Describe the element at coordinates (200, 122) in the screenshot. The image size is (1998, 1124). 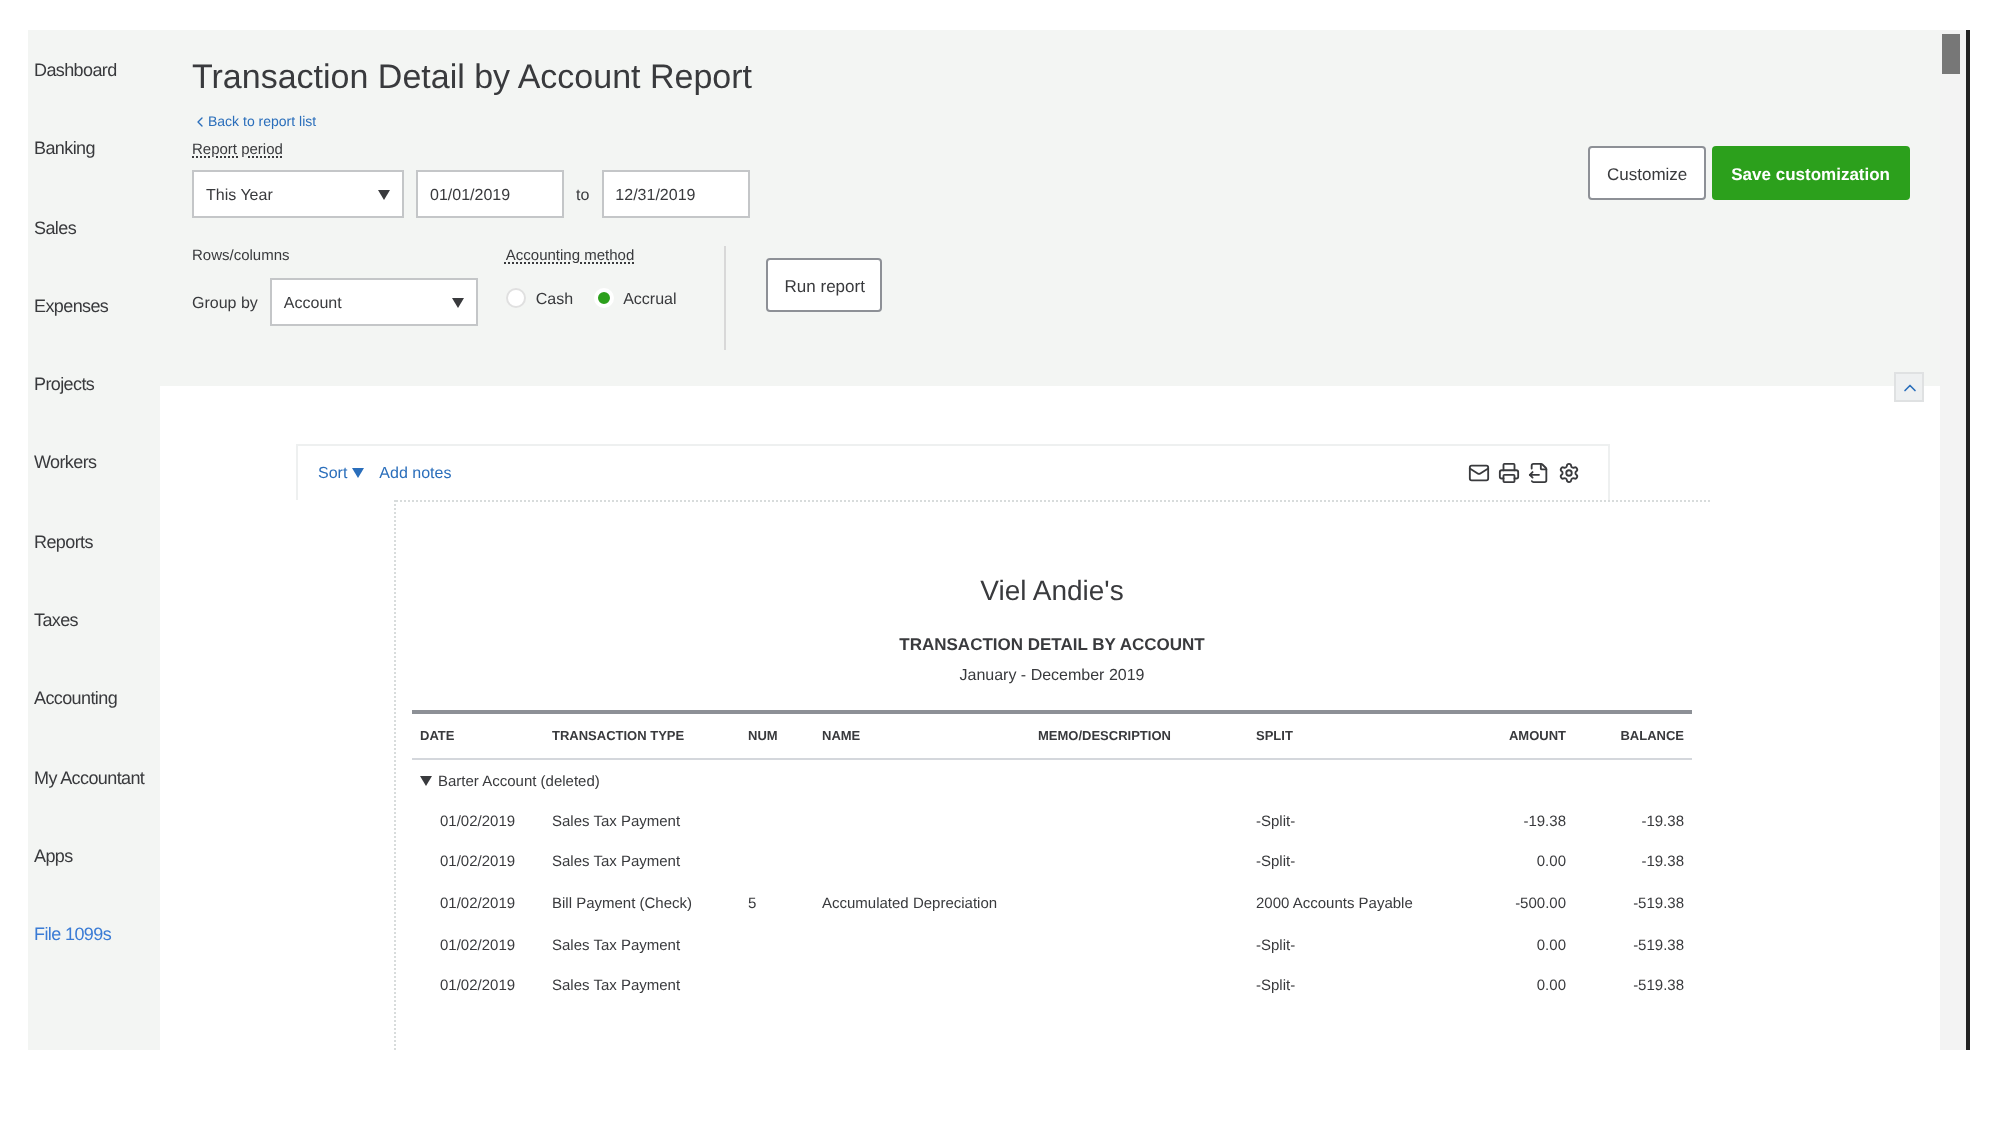
I see `chevron-left-icon` at that location.